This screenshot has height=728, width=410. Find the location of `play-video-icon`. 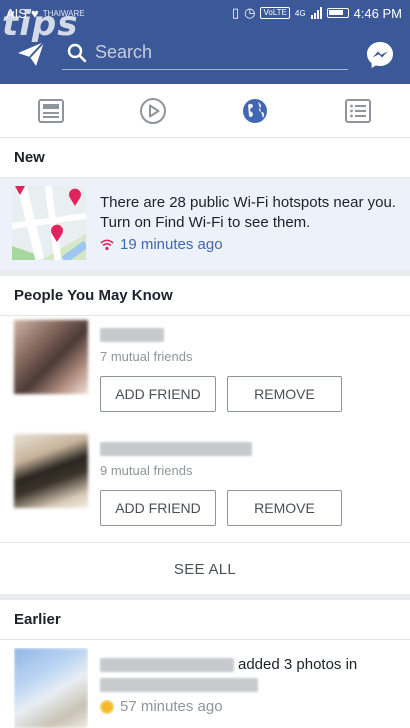

play-video-icon is located at coordinates (153, 111).